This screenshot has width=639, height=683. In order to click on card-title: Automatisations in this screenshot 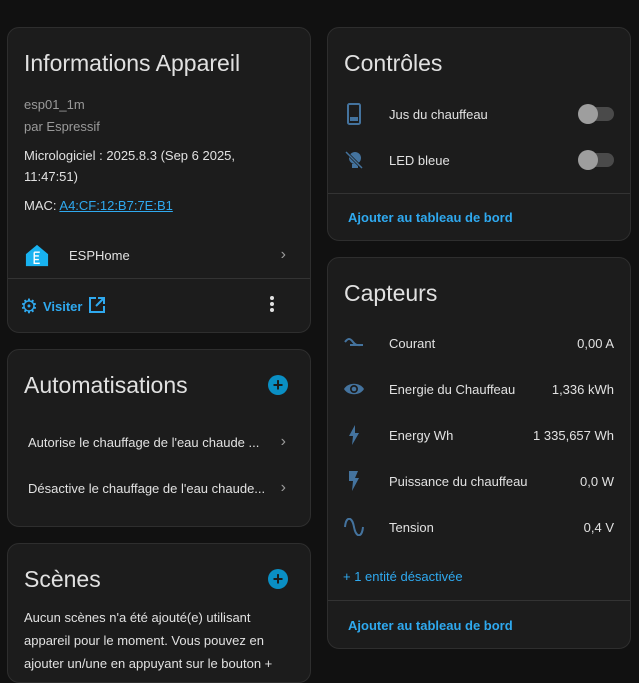, I will do `click(106, 385)`.